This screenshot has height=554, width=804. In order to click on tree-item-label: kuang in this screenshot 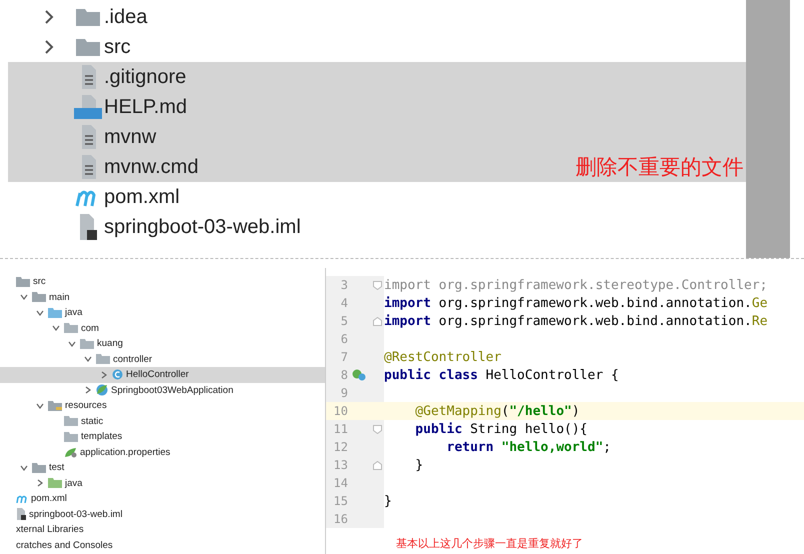, I will do `click(110, 344)`.